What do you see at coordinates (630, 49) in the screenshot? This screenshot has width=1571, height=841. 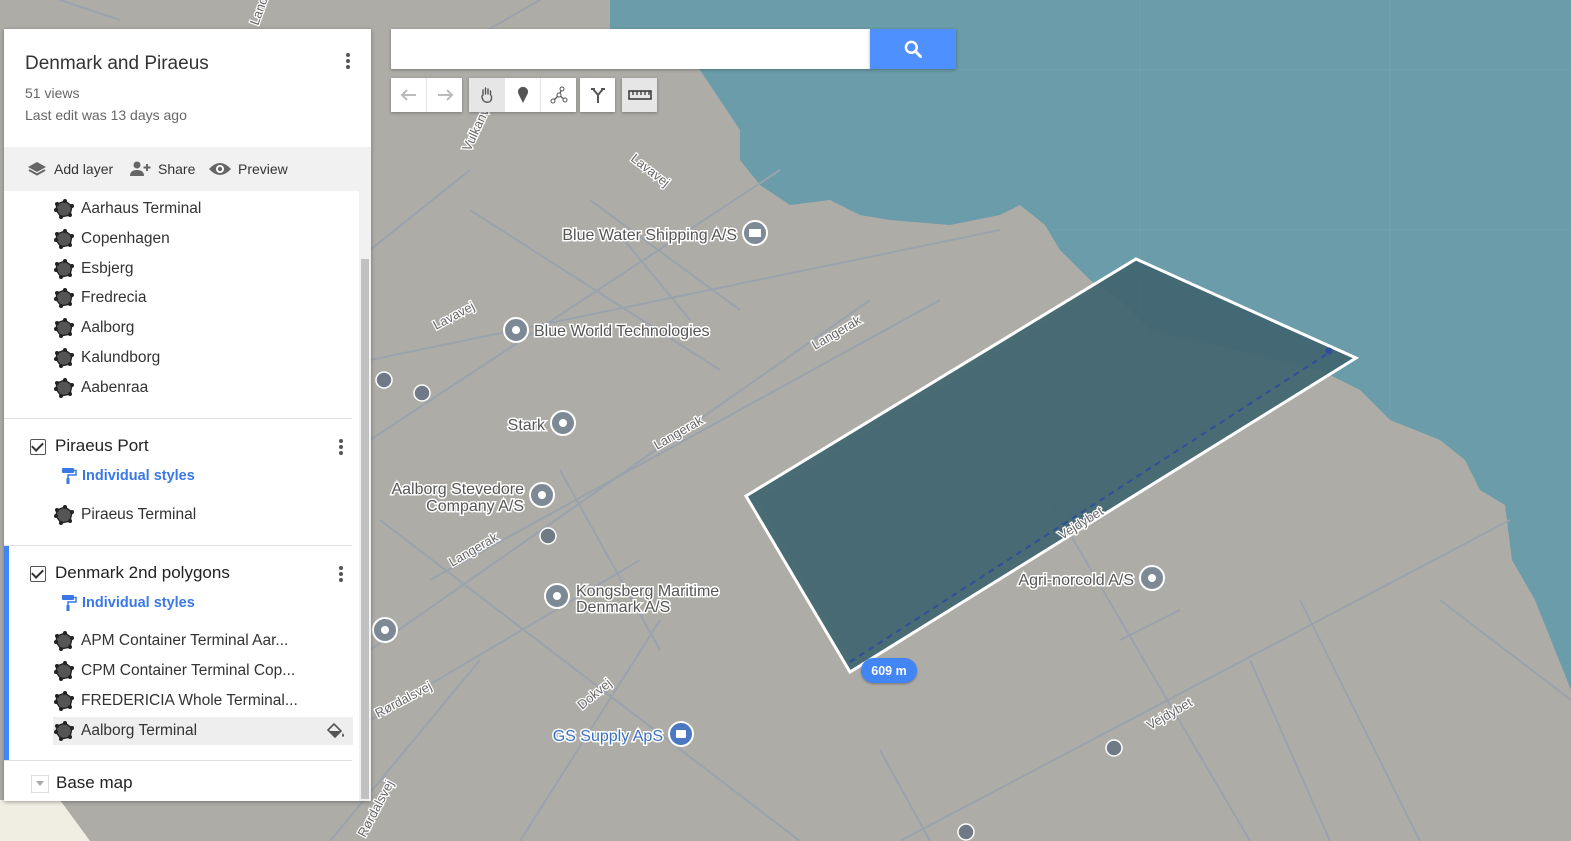 I see `search-input` at bounding box center [630, 49].